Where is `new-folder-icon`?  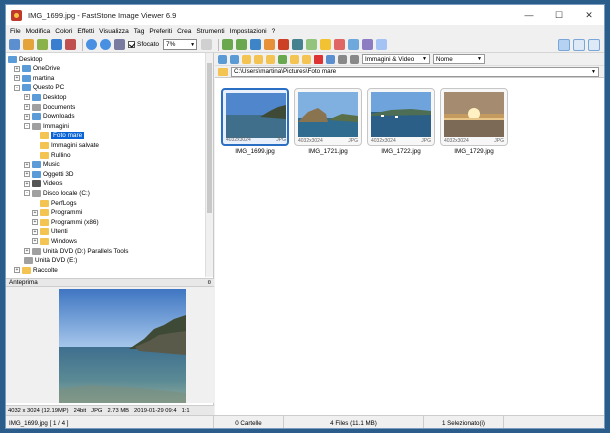 new-folder-icon is located at coordinates (270, 59).